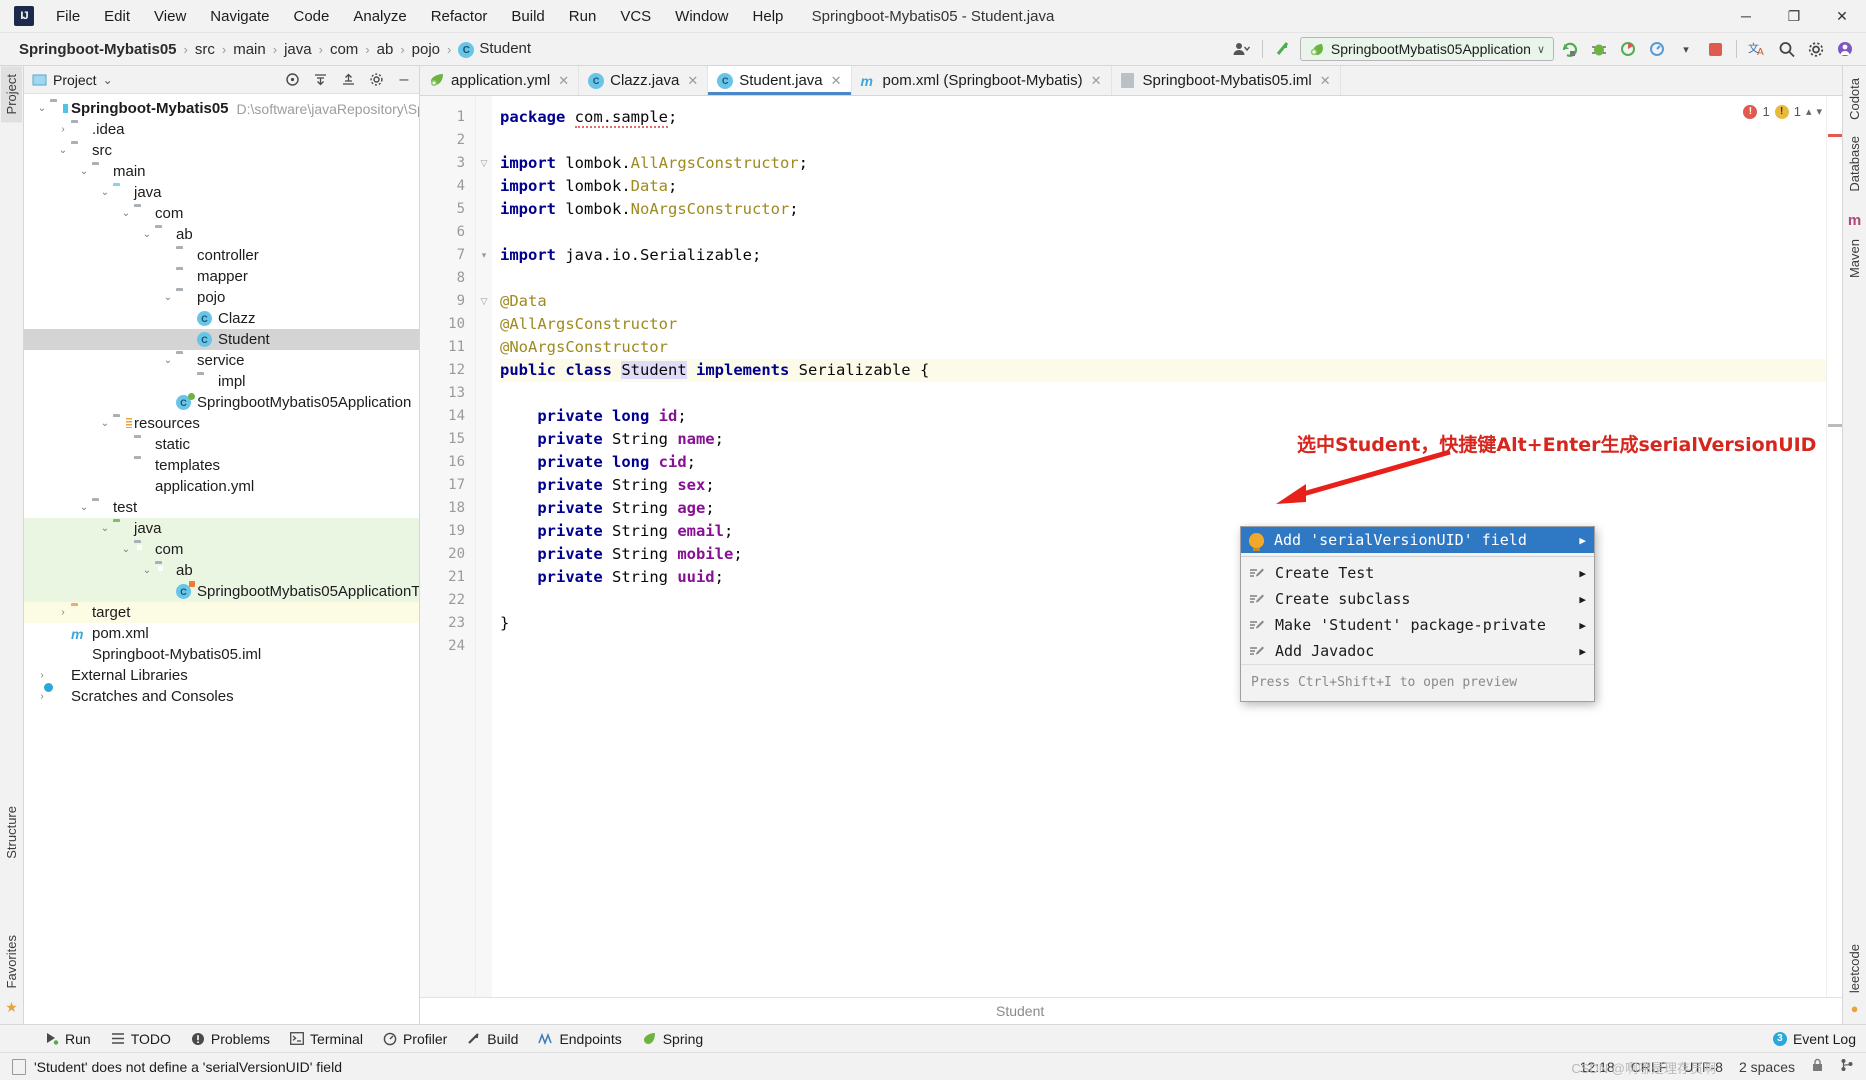 Image resolution: width=1866 pixels, height=1080 pixels. I want to click on fold-marker-import: ▾, so click(484, 255).